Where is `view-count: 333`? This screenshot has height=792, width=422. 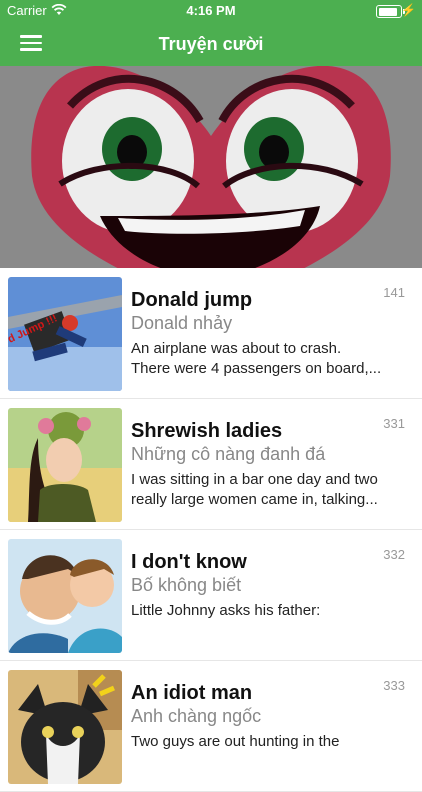 view-count: 333 is located at coordinates (394, 685).